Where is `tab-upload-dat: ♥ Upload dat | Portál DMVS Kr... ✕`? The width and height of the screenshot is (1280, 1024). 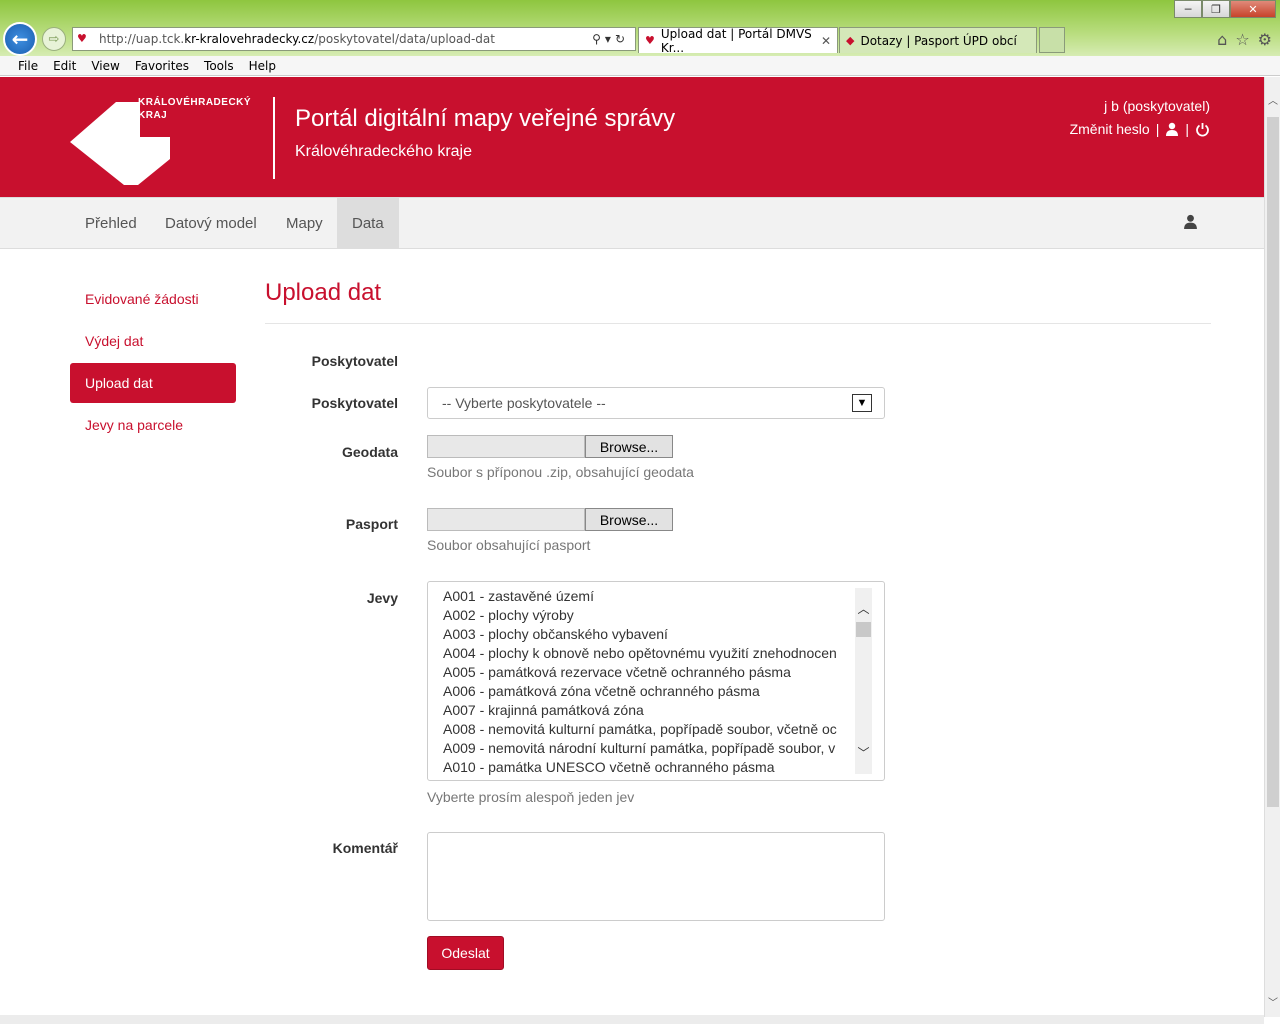 tab-upload-dat: ♥ Upload dat | Portál DMVS Kr... ✕ is located at coordinates (738, 40).